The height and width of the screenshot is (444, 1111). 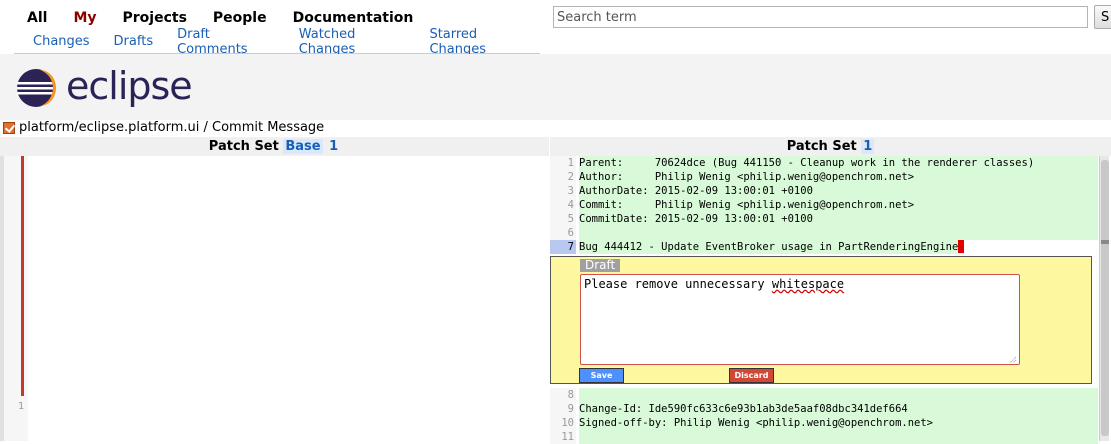 I want to click on submenu-draft-comments: Draft Comments, so click(x=226, y=42).